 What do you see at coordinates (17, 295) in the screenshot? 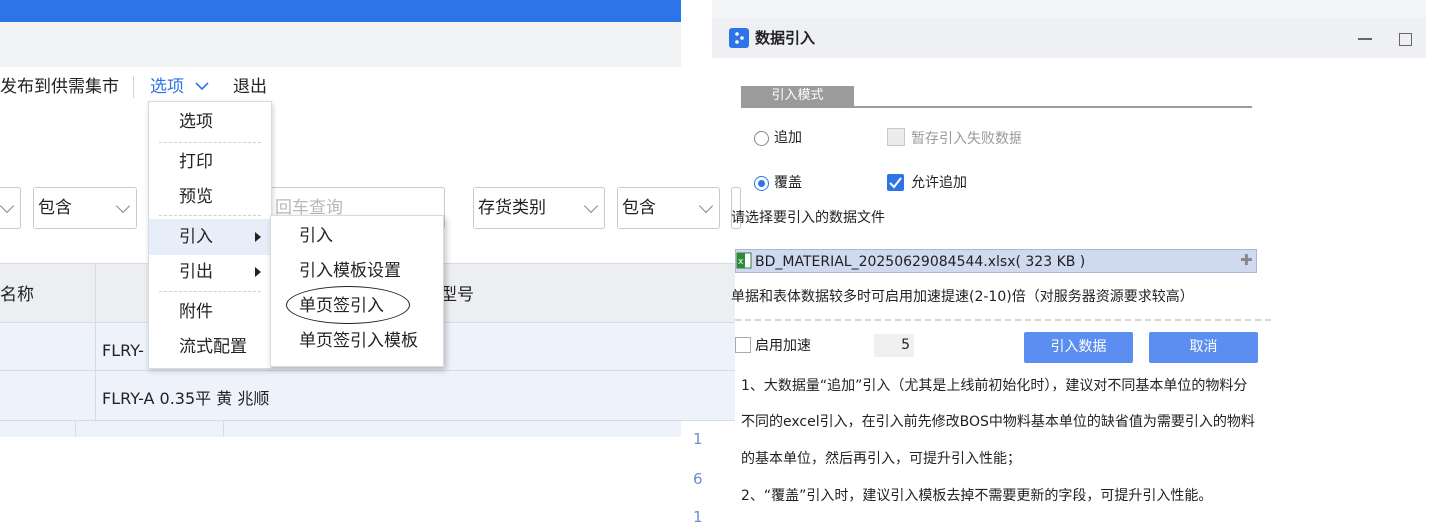
I see `column-header-name: 名称` at bounding box center [17, 295].